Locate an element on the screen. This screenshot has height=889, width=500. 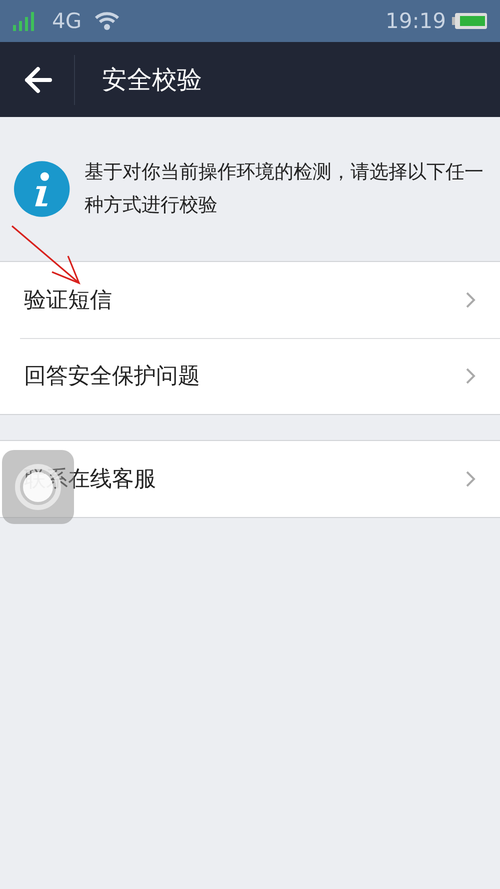
annotation-arrow is located at coordinates (46, 255).